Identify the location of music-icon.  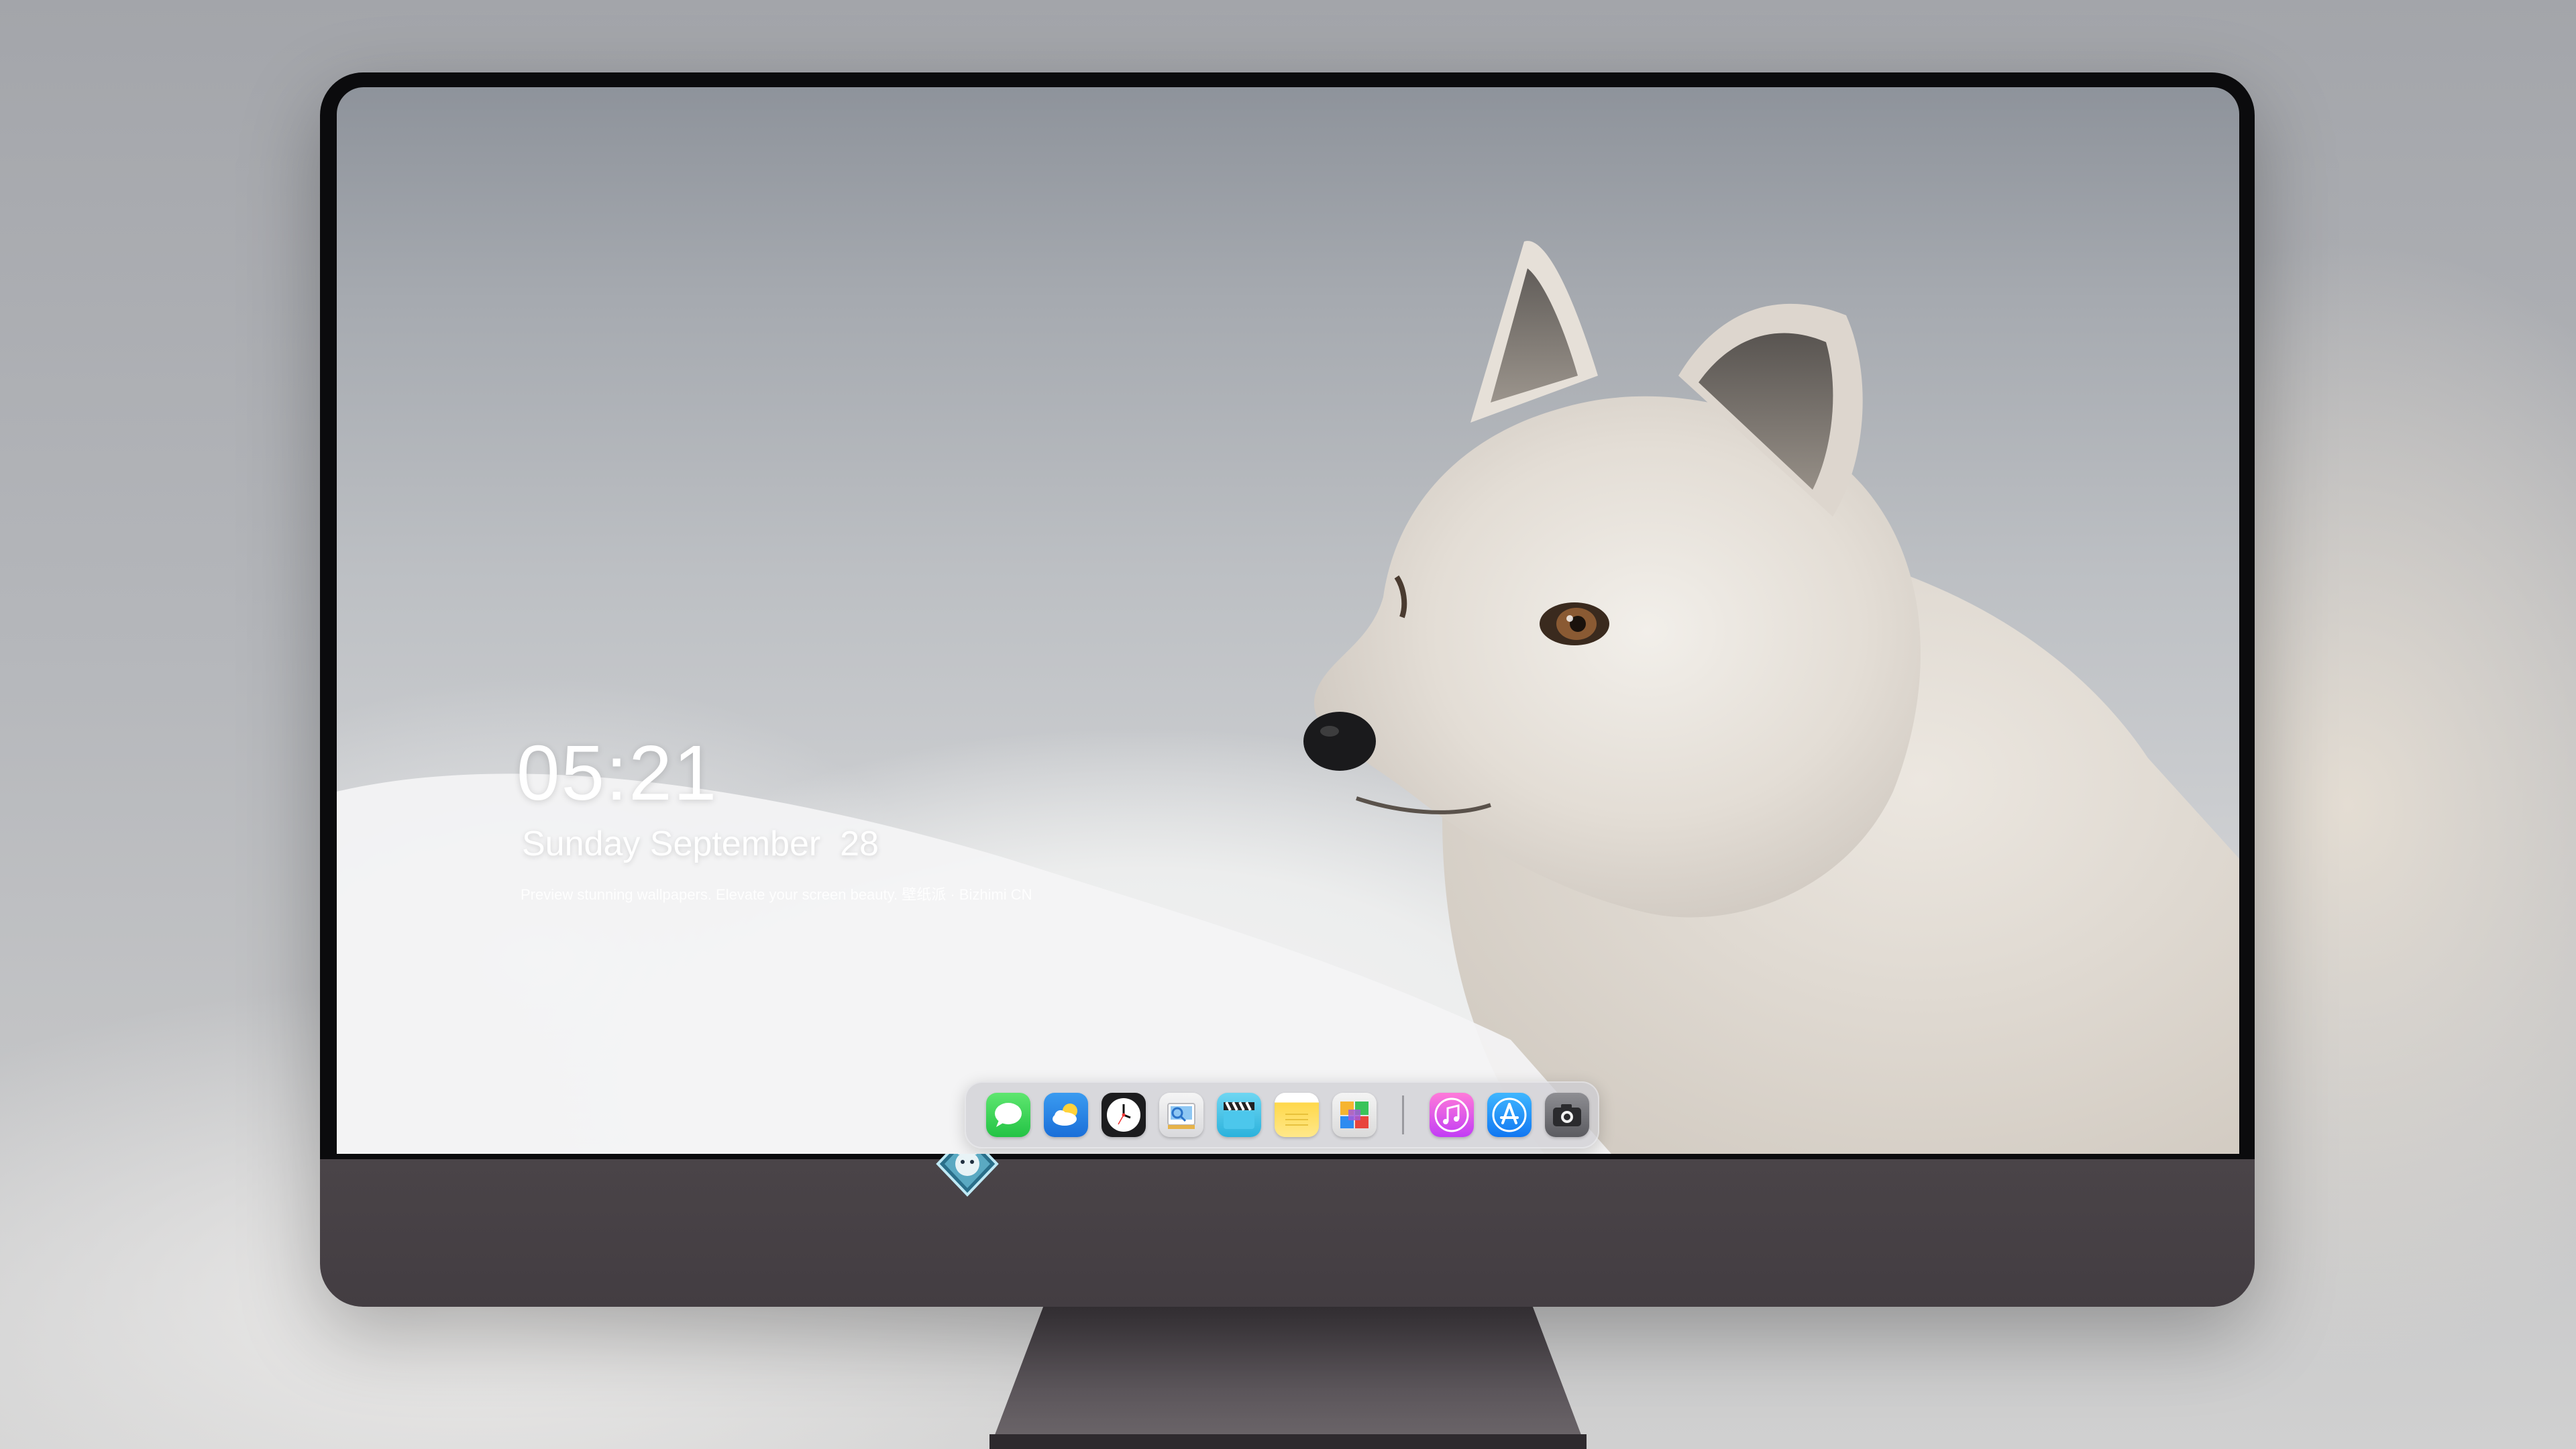
(1452, 1115).